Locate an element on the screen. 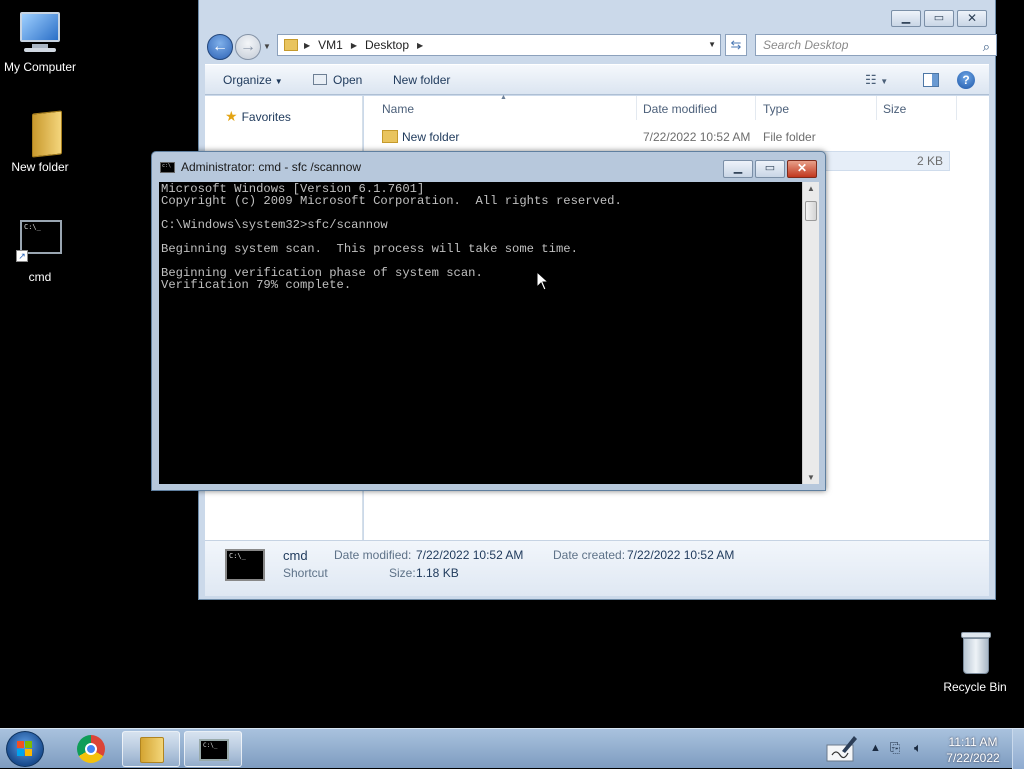  taskbar-item-cmd is located at coordinates (213, 749).